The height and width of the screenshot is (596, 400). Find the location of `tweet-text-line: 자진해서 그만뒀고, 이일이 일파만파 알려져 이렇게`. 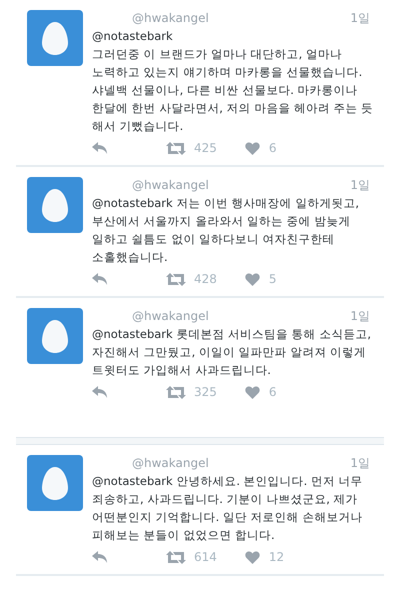

tweet-text-line: 자진해서 그만뒀고, 이일이 일파만파 알려져 이렇게 is located at coordinates (229, 352).